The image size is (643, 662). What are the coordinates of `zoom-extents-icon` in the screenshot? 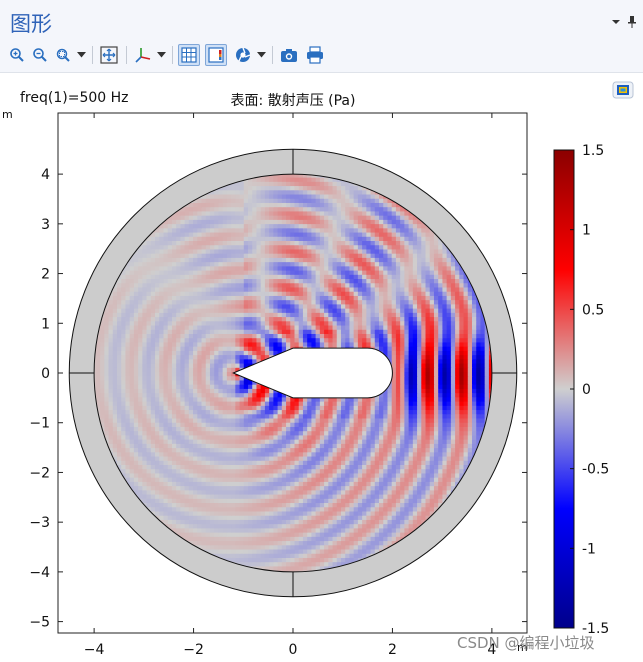 It's located at (109, 55).